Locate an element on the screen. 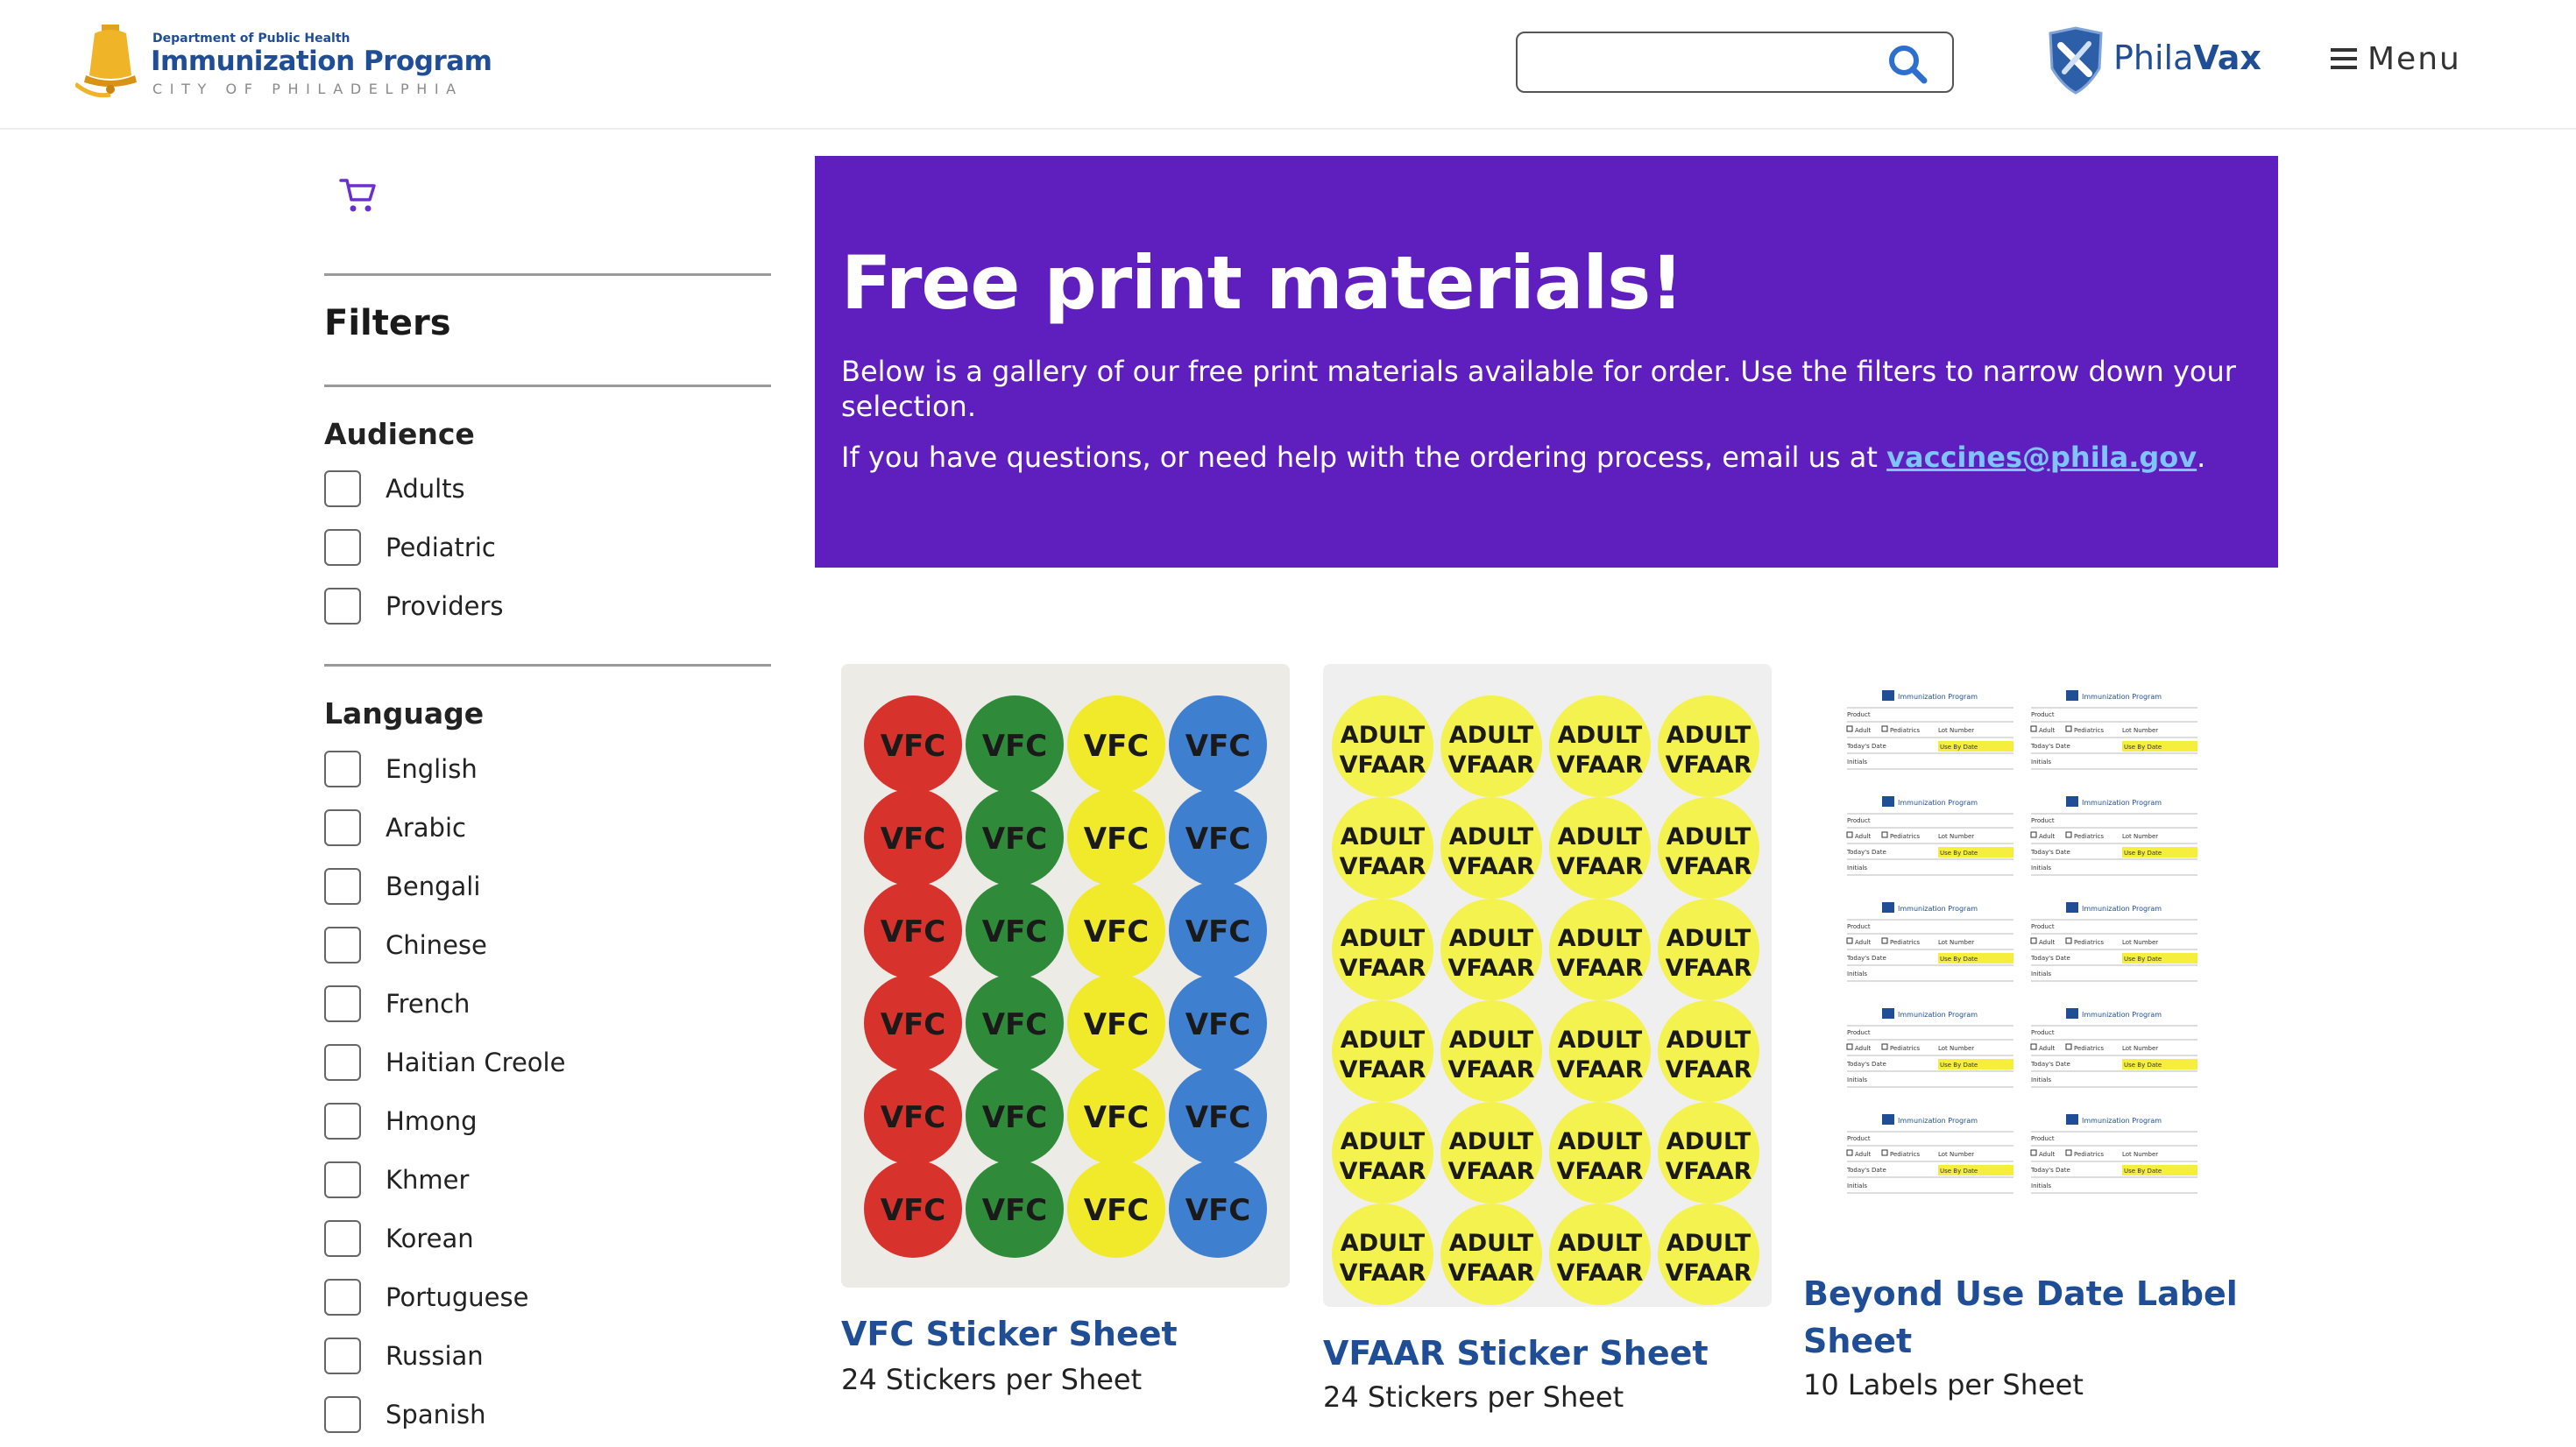  filters-title: Filters is located at coordinates (387, 323).